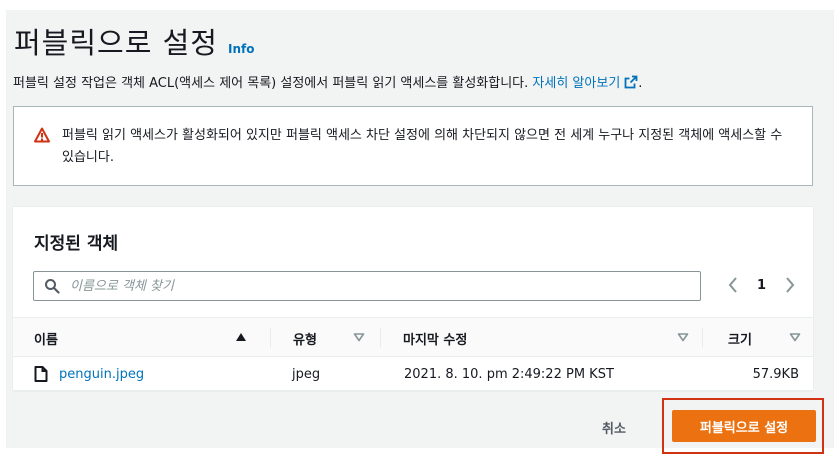  What do you see at coordinates (241, 49) in the screenshot?
I see `info-link: Info` at bounding box center [241, 49].